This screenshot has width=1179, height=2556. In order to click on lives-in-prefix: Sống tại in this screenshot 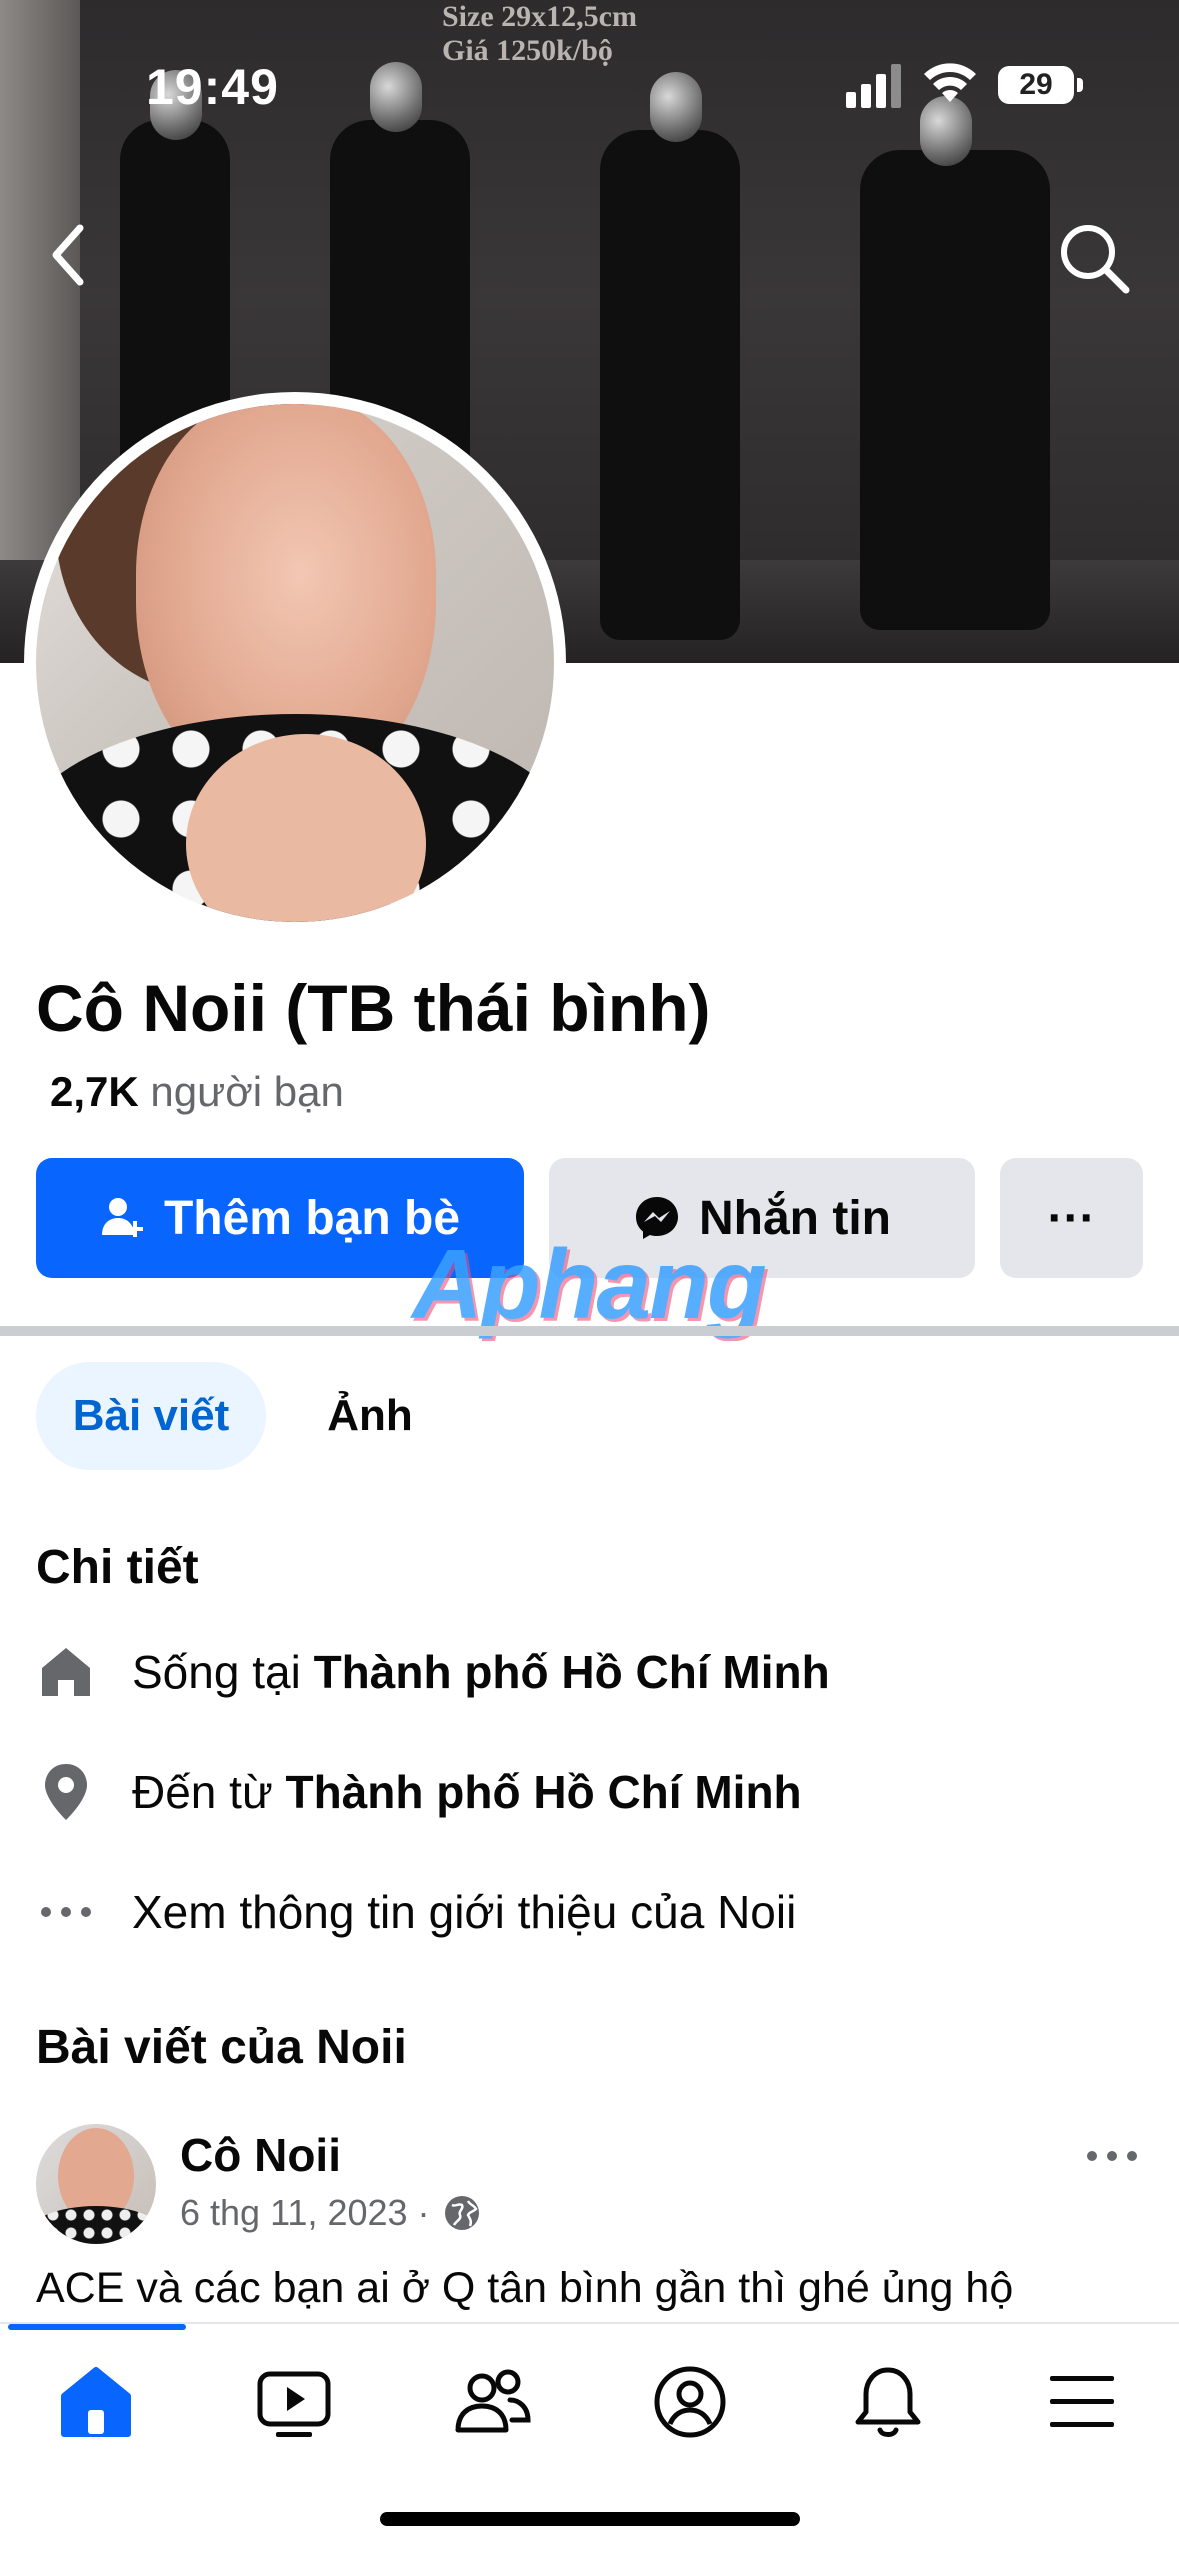, I will do `click(216, 1672)`.